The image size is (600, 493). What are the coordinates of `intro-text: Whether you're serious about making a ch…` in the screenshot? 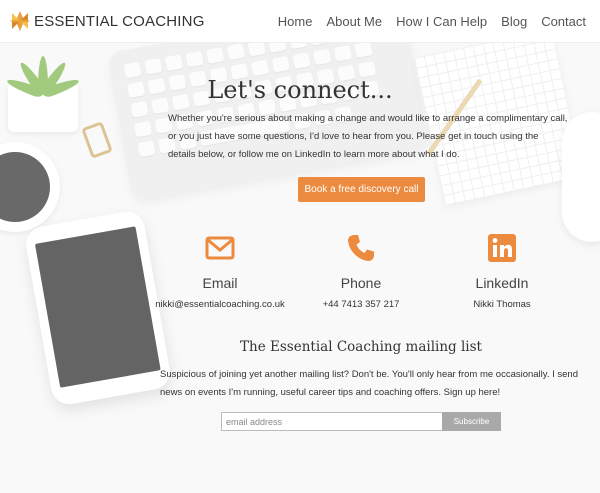 It's located at (368, 136).